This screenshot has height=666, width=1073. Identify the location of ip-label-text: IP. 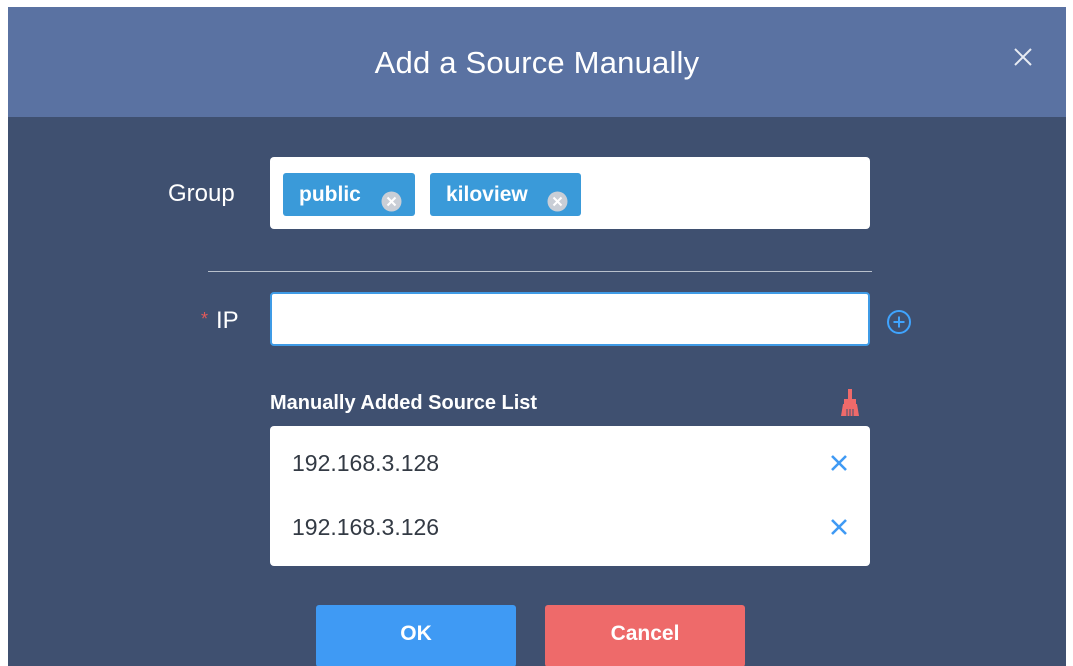
(227, 320).